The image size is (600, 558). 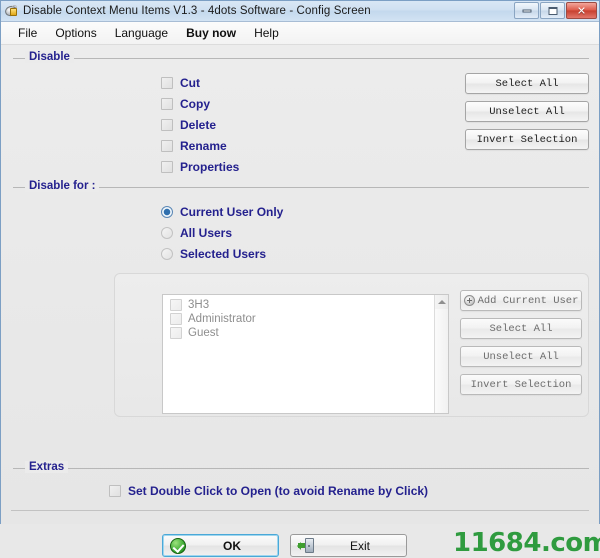 I want to click on close-button: ✕, so click(x=581, y=10).